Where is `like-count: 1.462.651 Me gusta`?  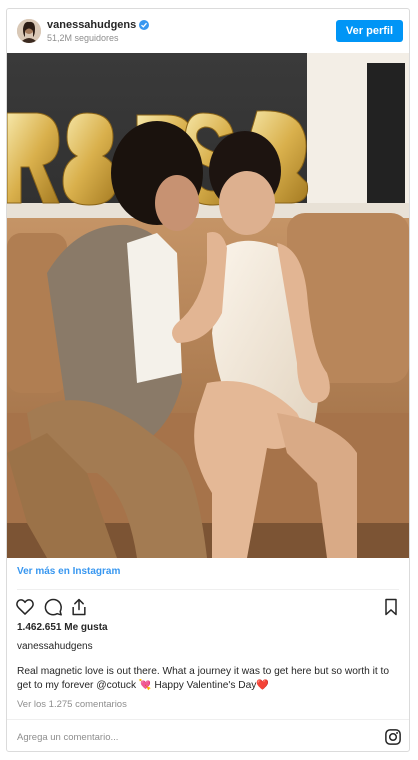 like-count: 1.462.651 Me gusta is located at coordinates (62, 627).